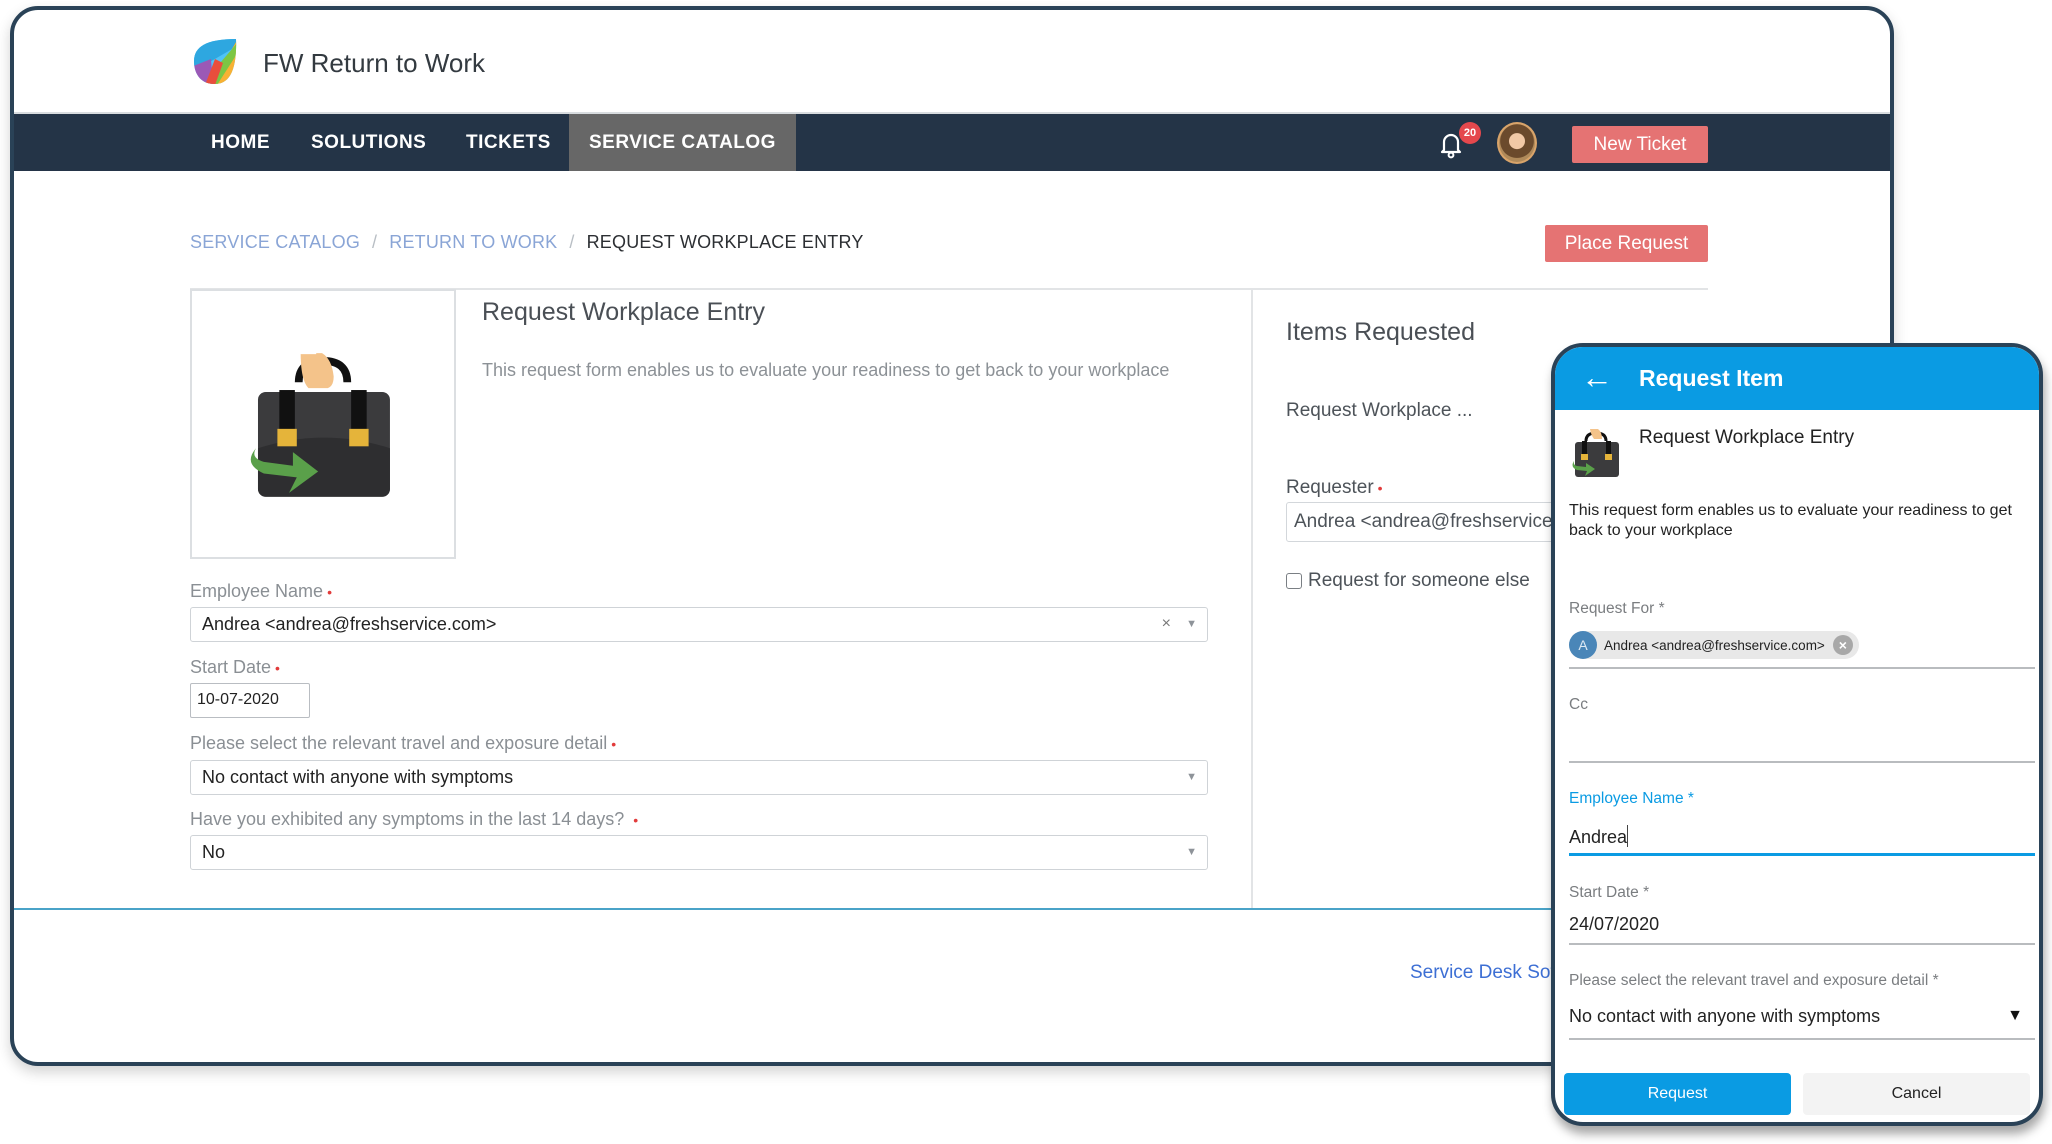 The image size is (2052, 1144). I want to click on mobile-title: Request Item, so click(1711, 378).